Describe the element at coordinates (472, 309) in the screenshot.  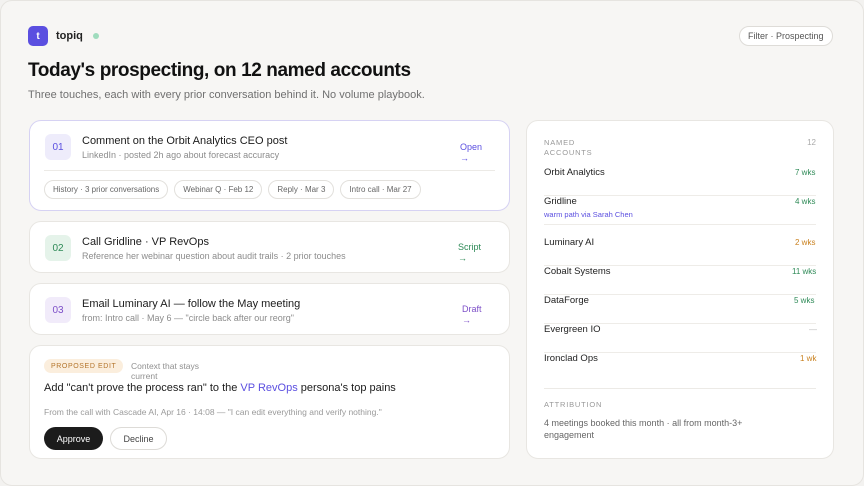
I see `draft-label: Draft` at that location.